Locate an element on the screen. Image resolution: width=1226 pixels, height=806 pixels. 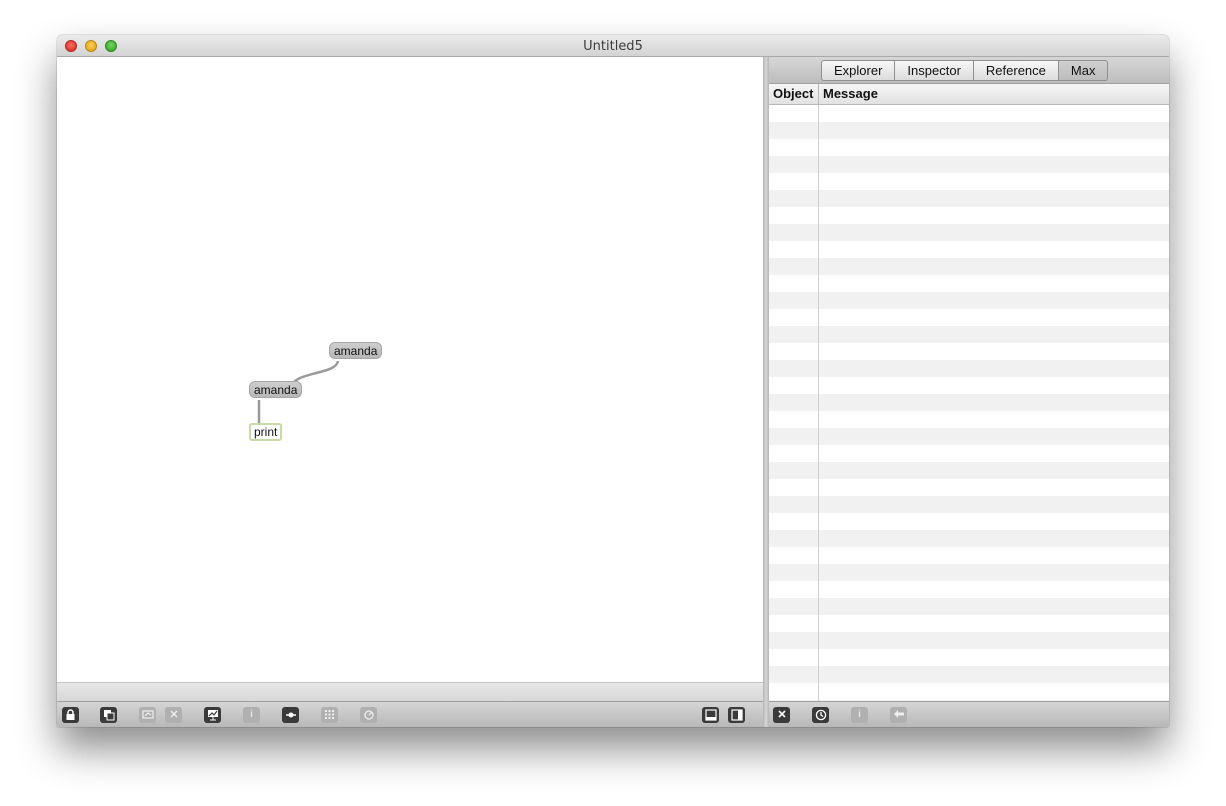
patcher-status-strip is located at coordinates (410, 691).